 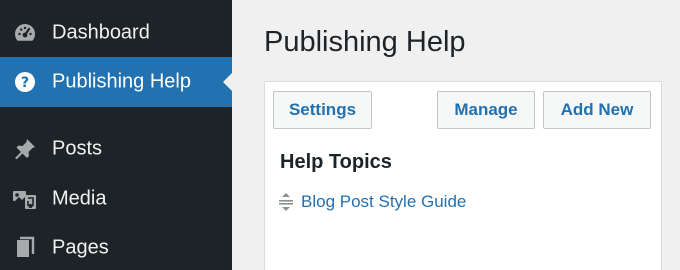 I want to click on sidebar-item-label: Posts, so click(x=77, y=148).